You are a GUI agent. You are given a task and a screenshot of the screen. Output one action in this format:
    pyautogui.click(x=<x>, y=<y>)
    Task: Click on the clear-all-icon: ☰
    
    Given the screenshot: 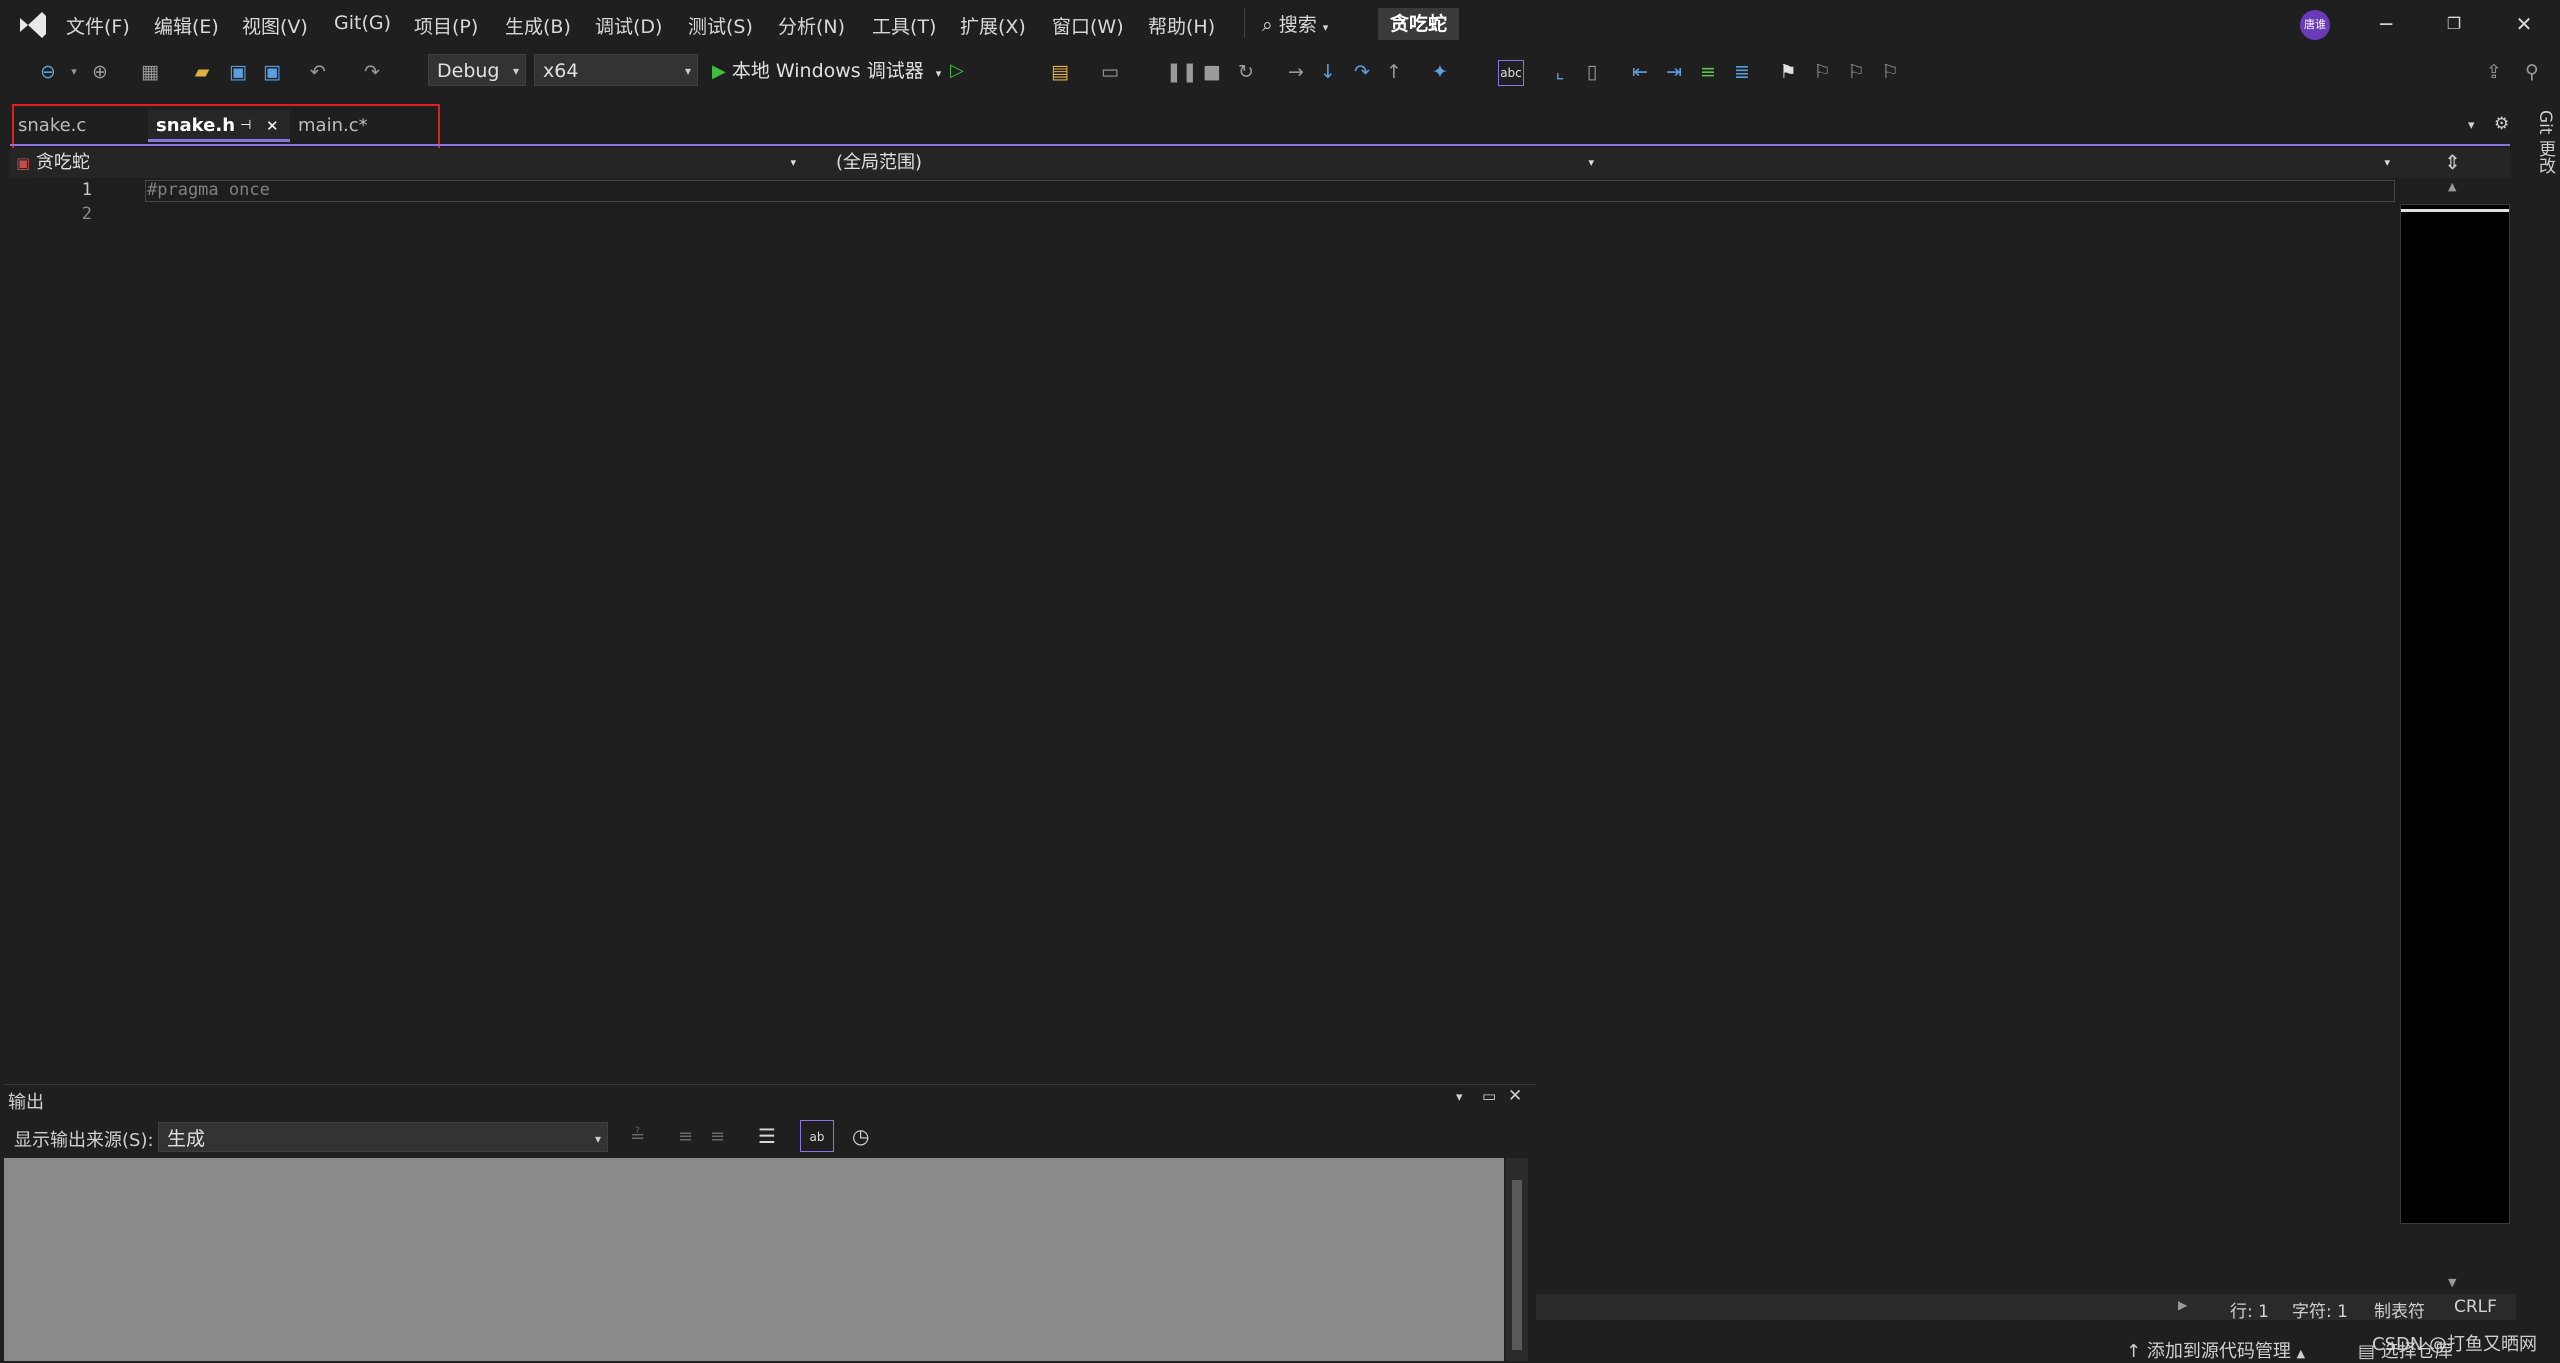 What is the action you would take?
    pyautogui.click(x=767, y=1136)
    